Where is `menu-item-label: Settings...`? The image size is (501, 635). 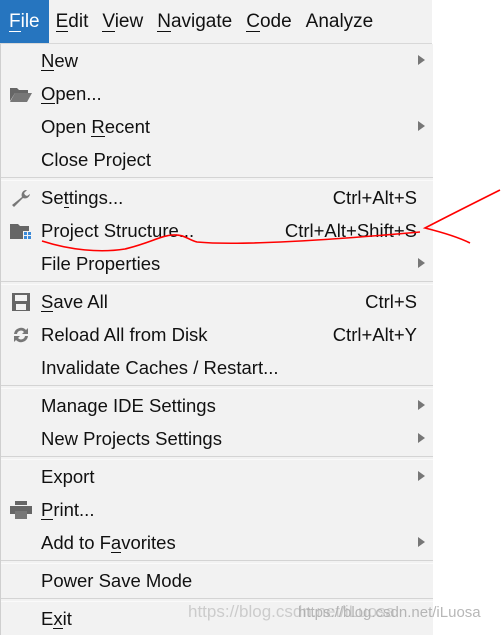
menu-item-label: Settings... is located at coordinates (82, 197).